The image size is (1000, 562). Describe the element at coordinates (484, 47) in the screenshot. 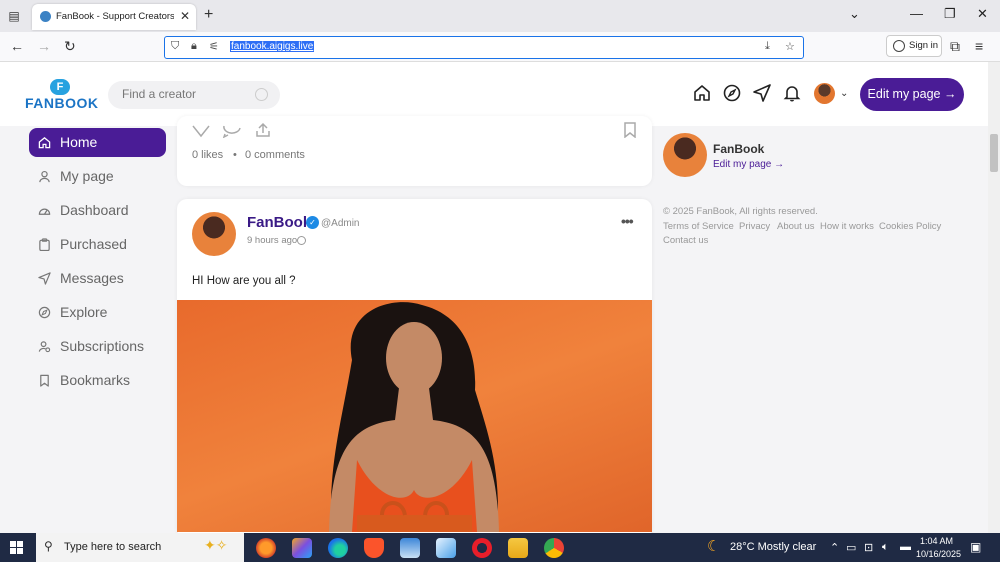

I see `address-bar: ⛉ 🔒︎ ⚟ fanbook.aigigs.live ⤓ ☆` at that location.